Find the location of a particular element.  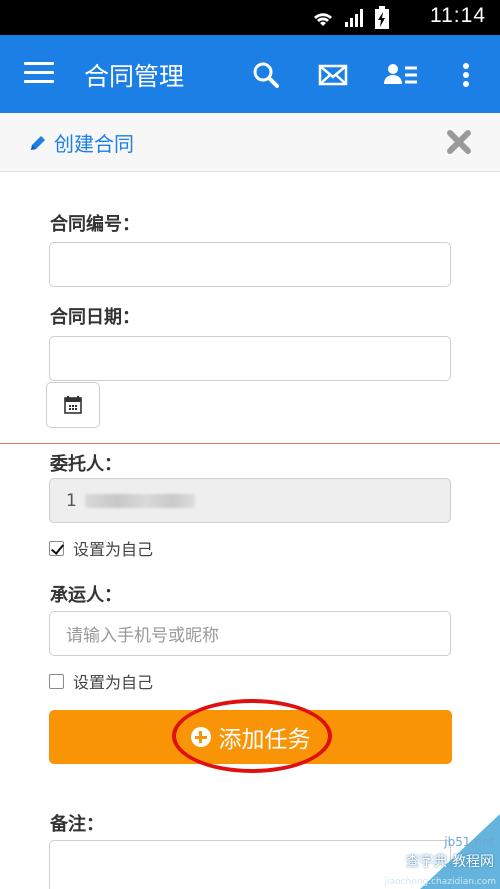

client-input: 1 is located at coordinates (250, 500).